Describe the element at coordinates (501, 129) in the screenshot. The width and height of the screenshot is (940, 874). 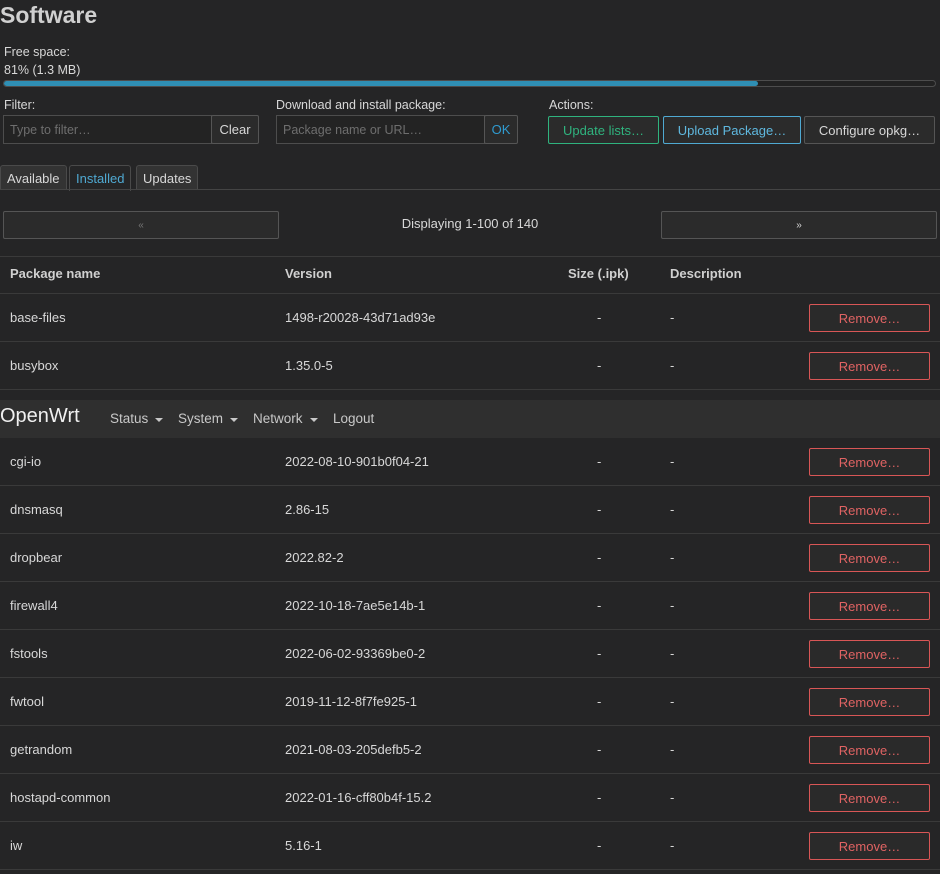
I see `install-ok-button: OK` at that location.